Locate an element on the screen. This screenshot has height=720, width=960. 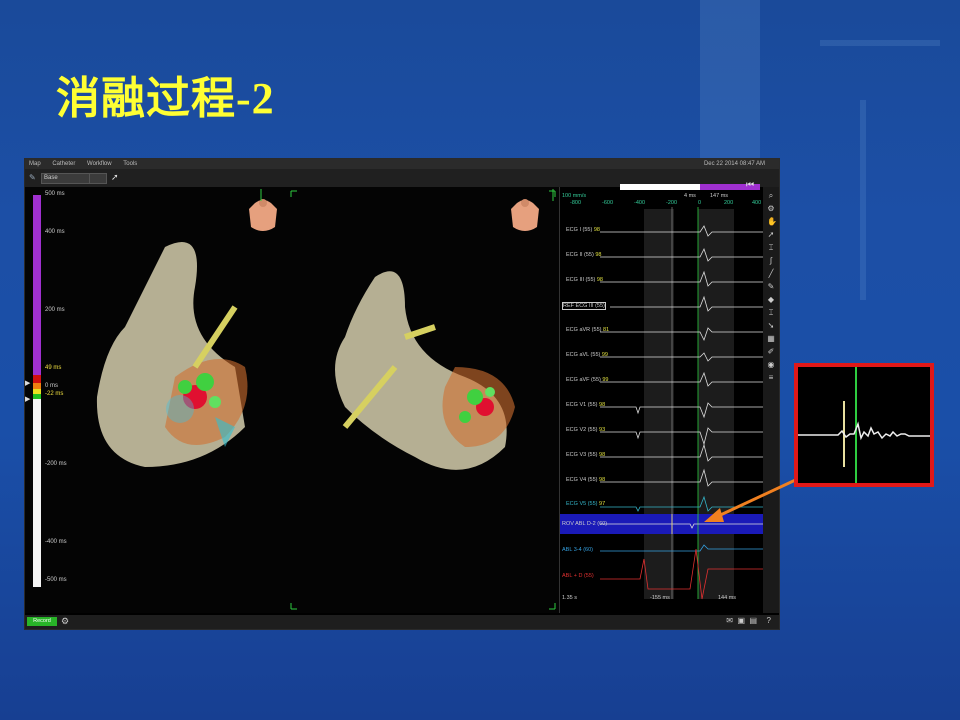
ecg-channel-label: ECG II (55) 98 is located at coordinates (584, 255).